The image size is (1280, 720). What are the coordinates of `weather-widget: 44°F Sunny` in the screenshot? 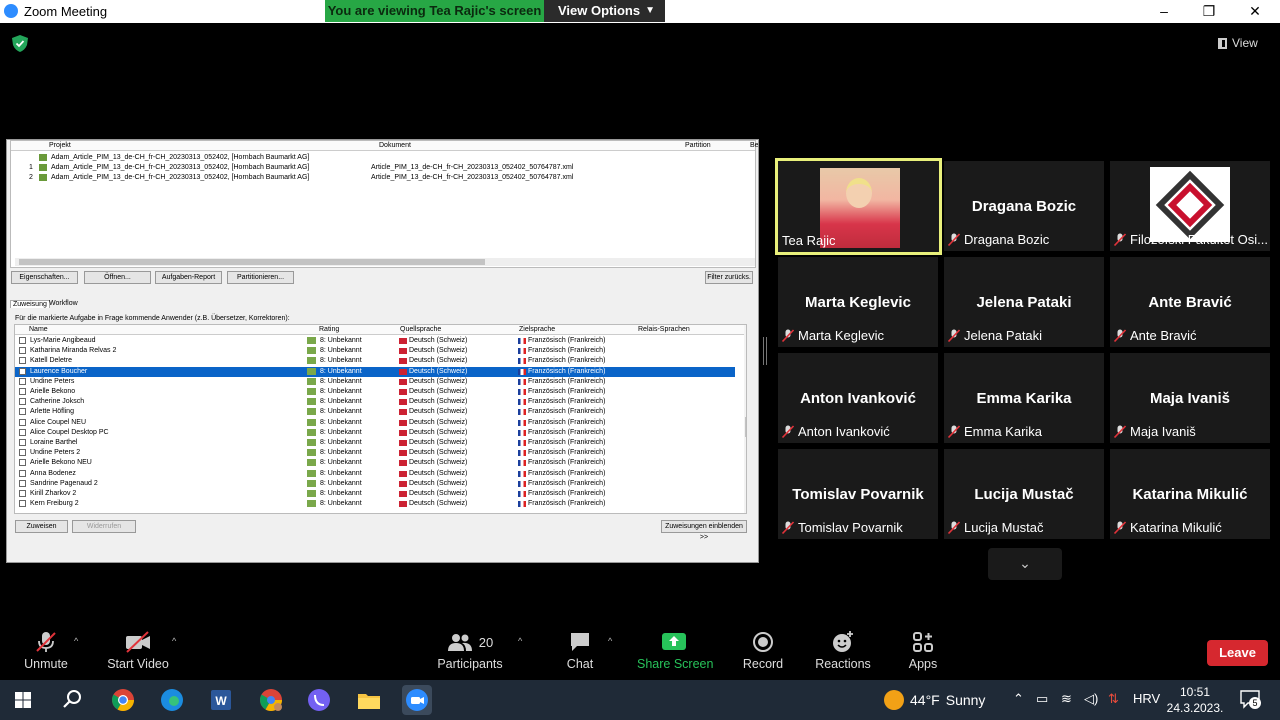 It's located at (934, 700).